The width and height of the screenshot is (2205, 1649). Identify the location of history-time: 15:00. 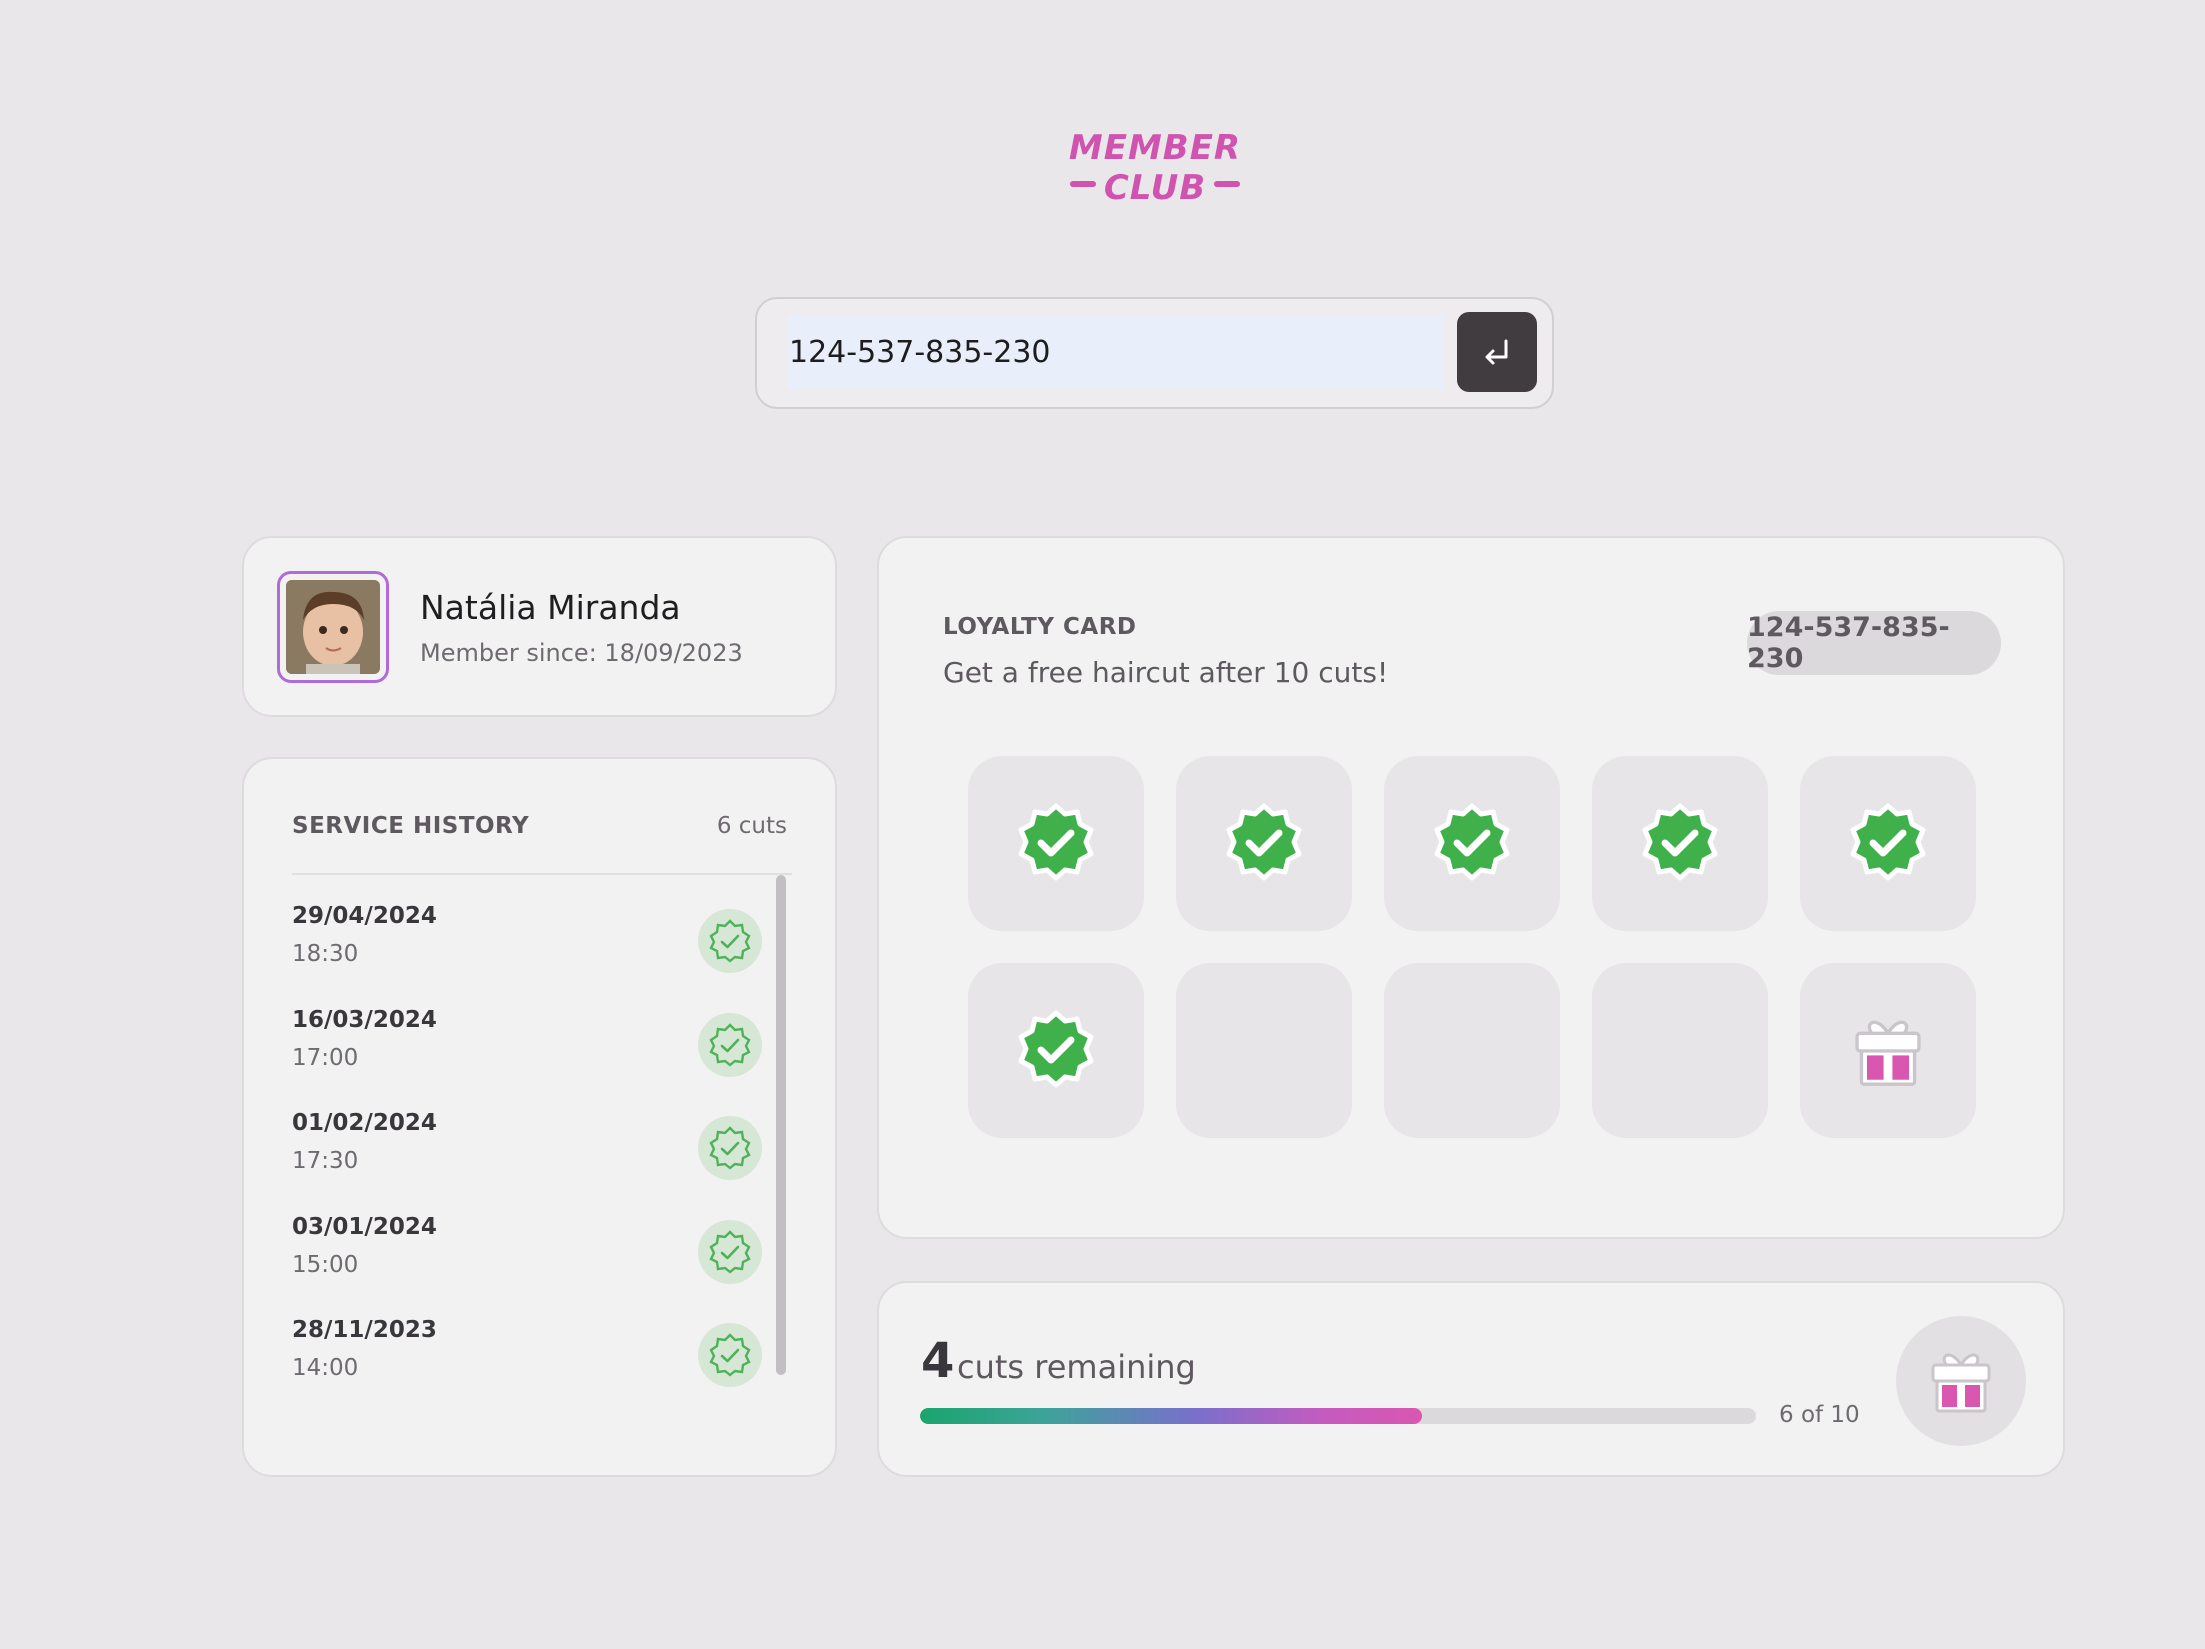
(325, 1264).